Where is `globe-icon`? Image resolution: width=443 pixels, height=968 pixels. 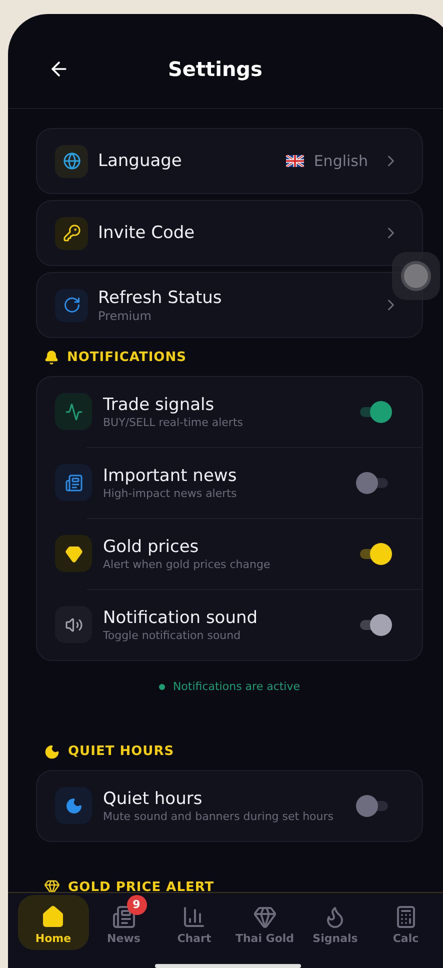
globe-icon is located at coordinates (71, 161).